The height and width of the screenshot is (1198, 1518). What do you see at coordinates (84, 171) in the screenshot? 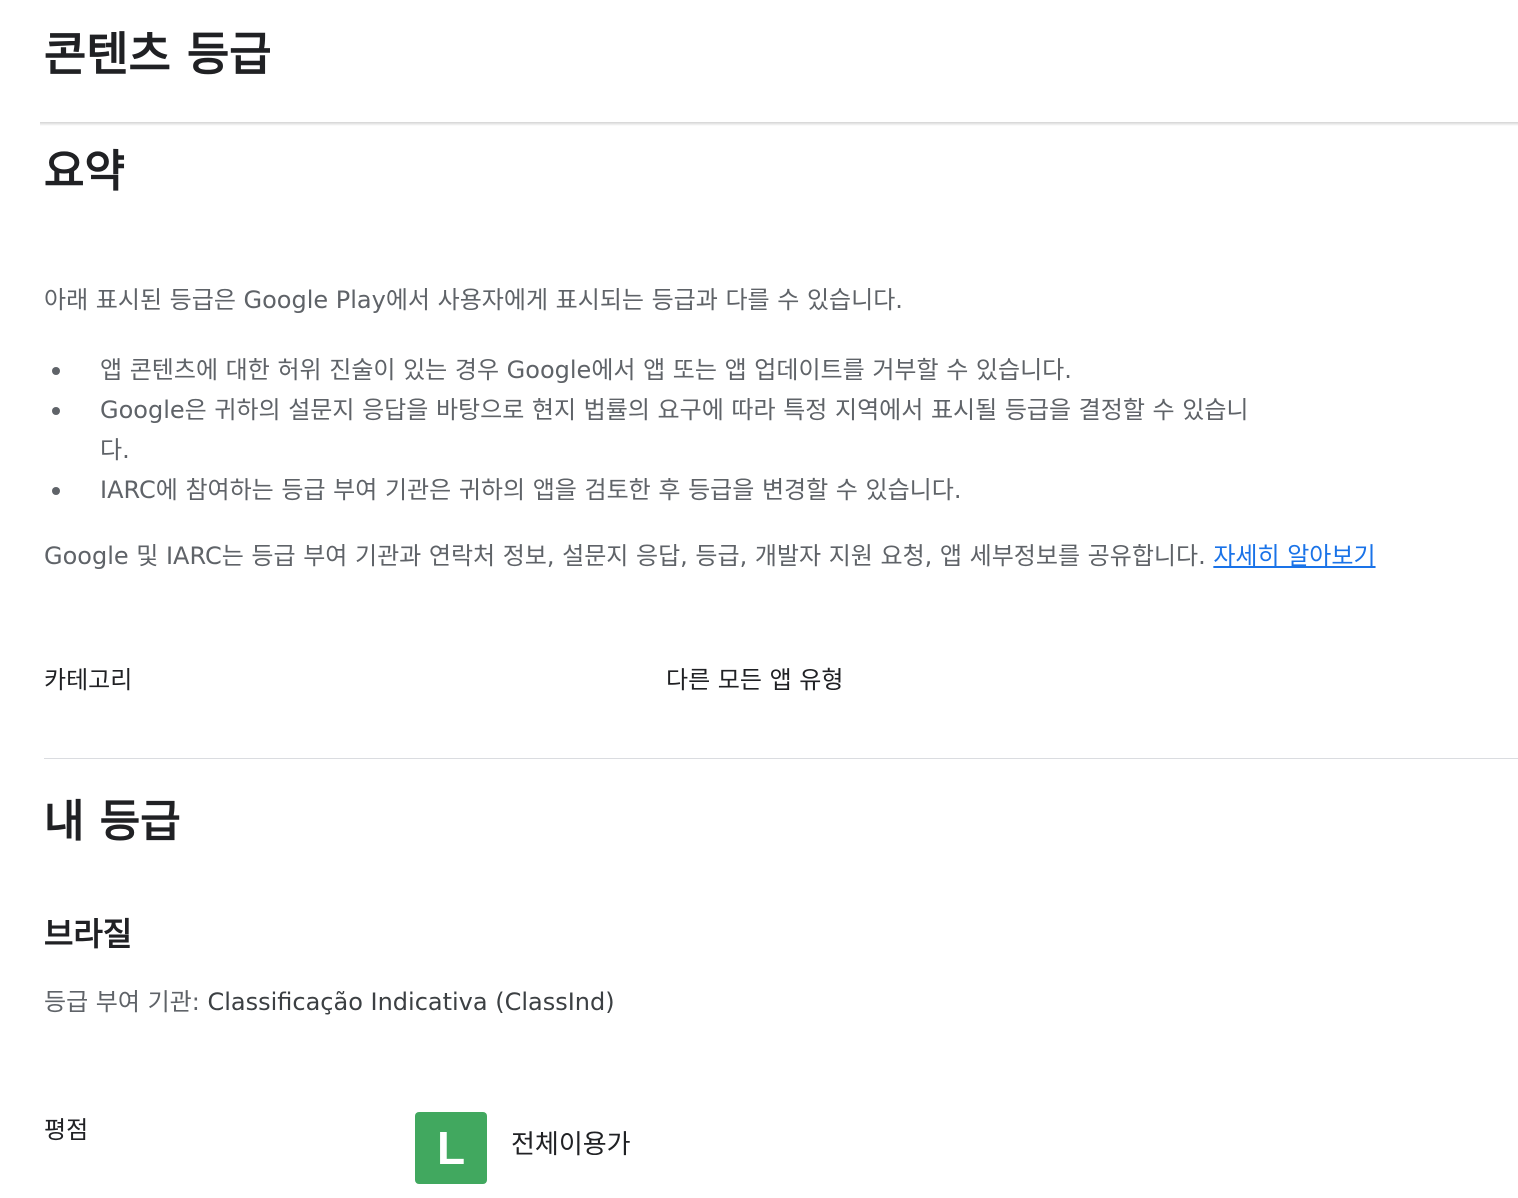
I see `summary-title: 요약` at bounding box center [84, 171].